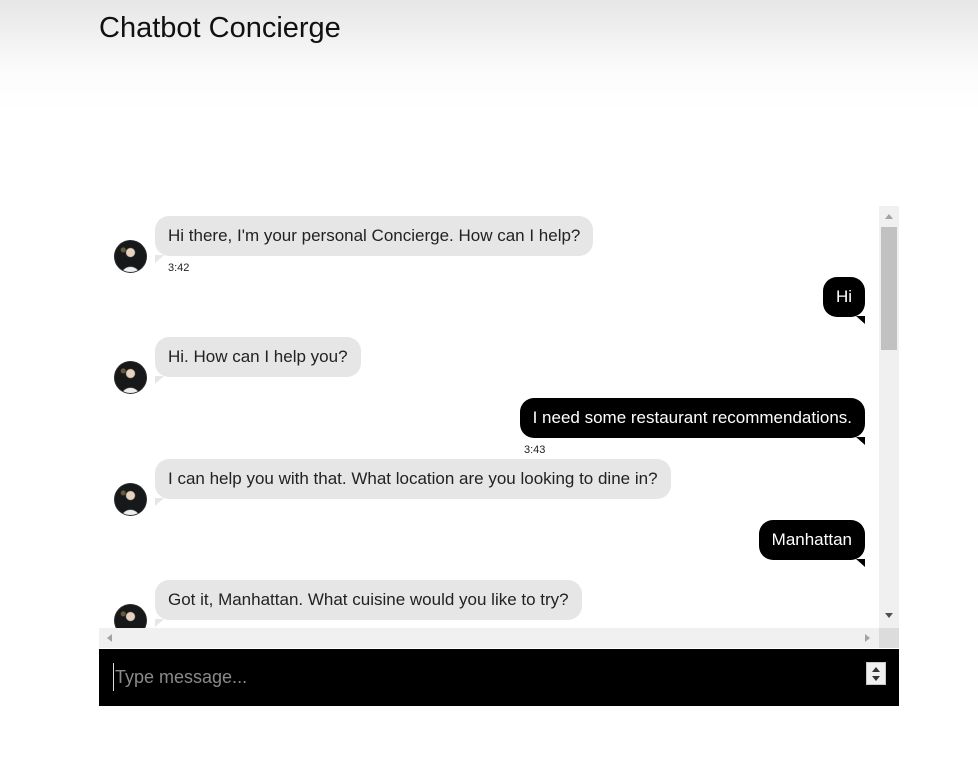 The width and height of the screenshot is (978, 758). I want to click on chevron-down-icon, so click(876, 678).